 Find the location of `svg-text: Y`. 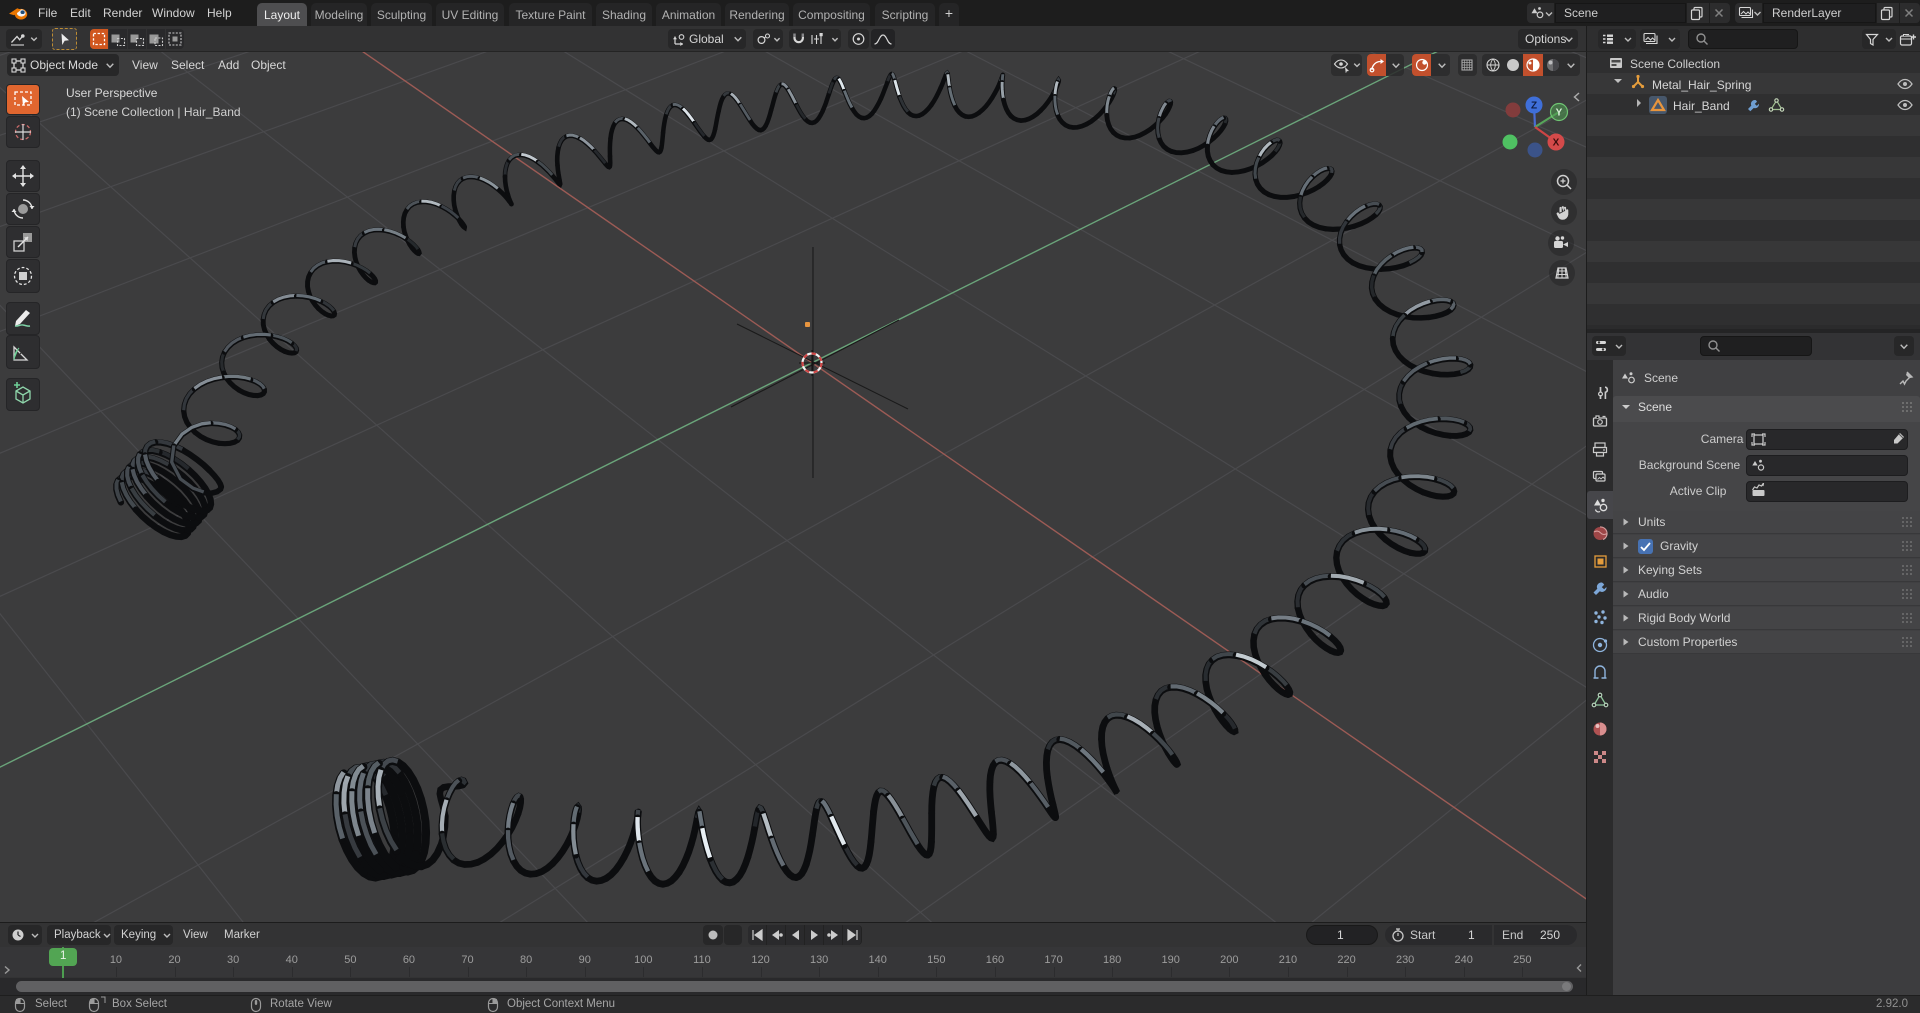

svg-text: Y is located at coordinates (1559, 113).